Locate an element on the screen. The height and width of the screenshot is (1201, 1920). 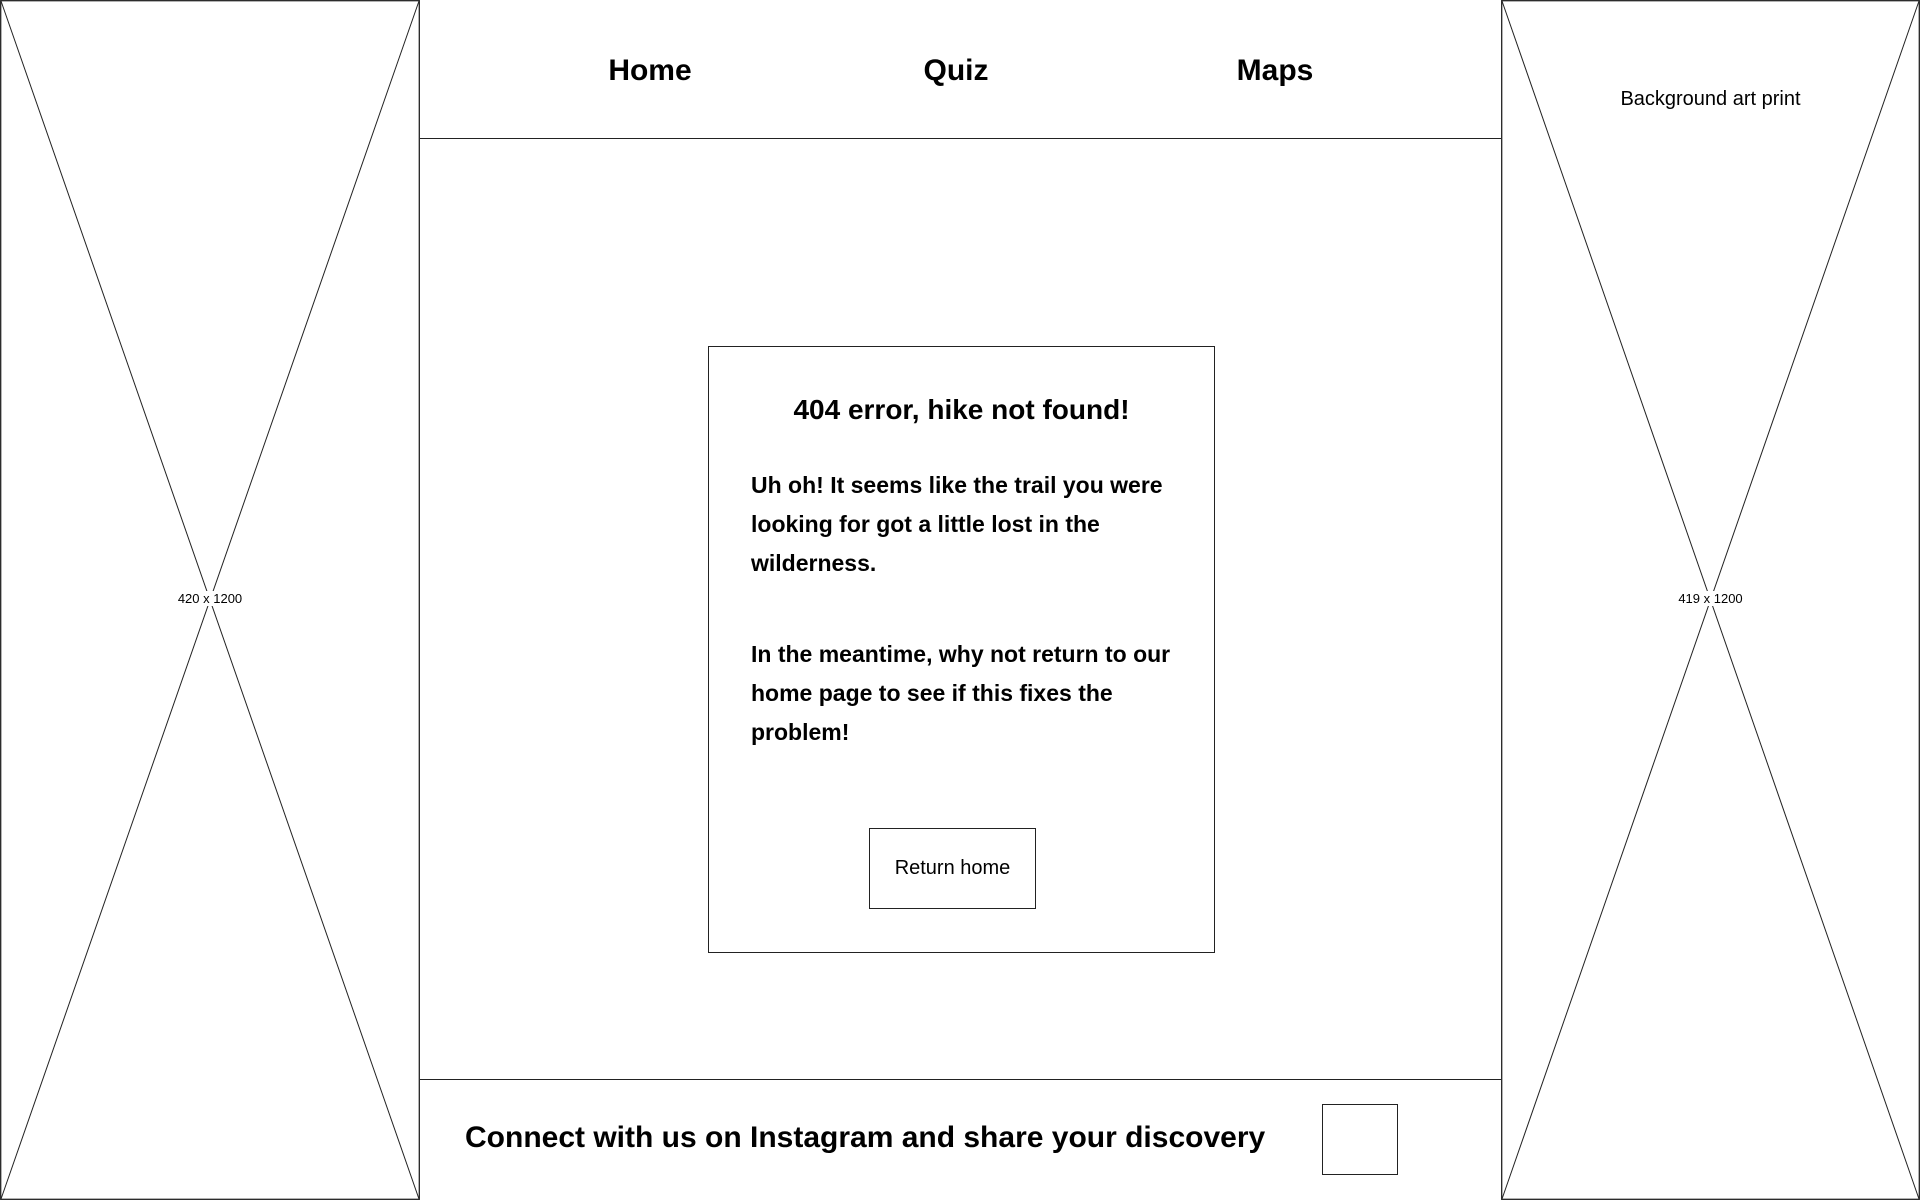
error-title: 404 error, hike not found! is located at coordinates (961, 409).